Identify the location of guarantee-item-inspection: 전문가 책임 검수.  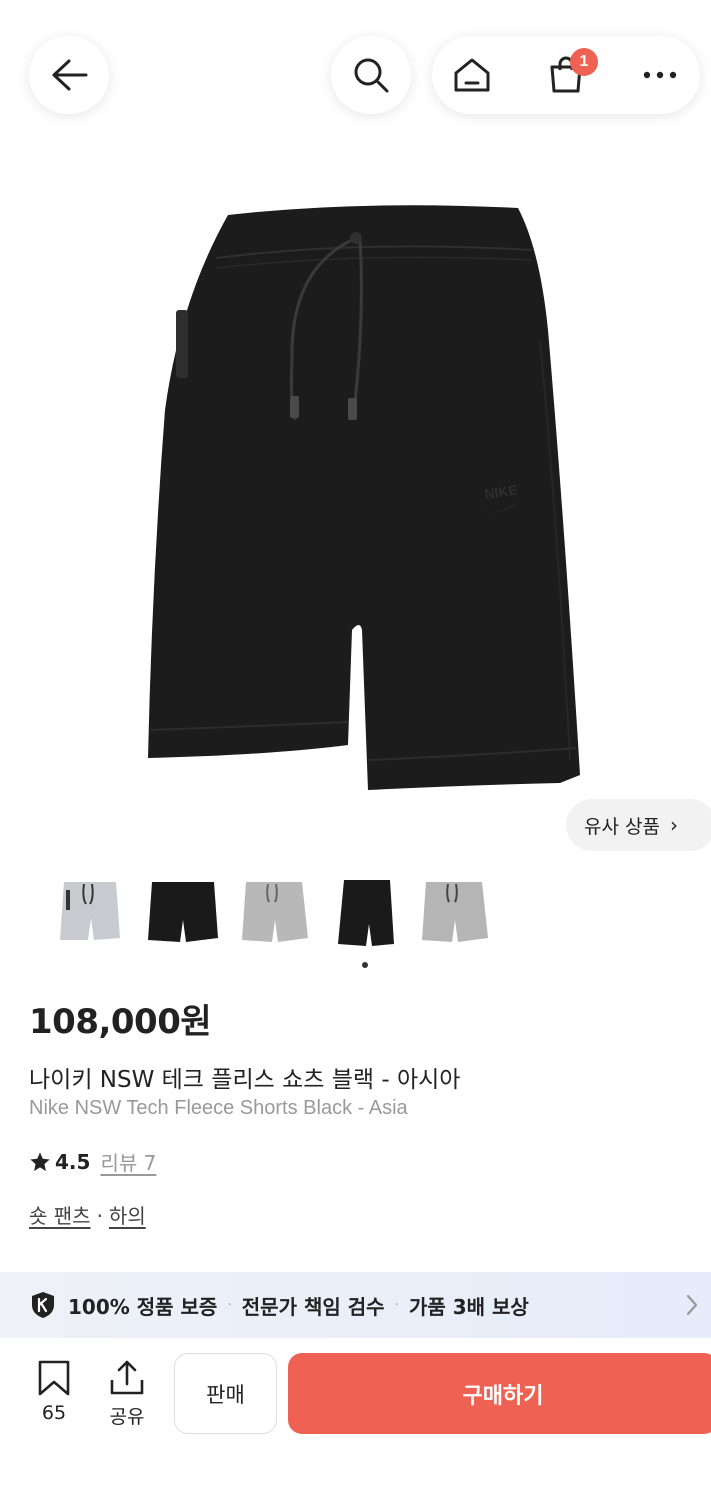
(313, 1306).